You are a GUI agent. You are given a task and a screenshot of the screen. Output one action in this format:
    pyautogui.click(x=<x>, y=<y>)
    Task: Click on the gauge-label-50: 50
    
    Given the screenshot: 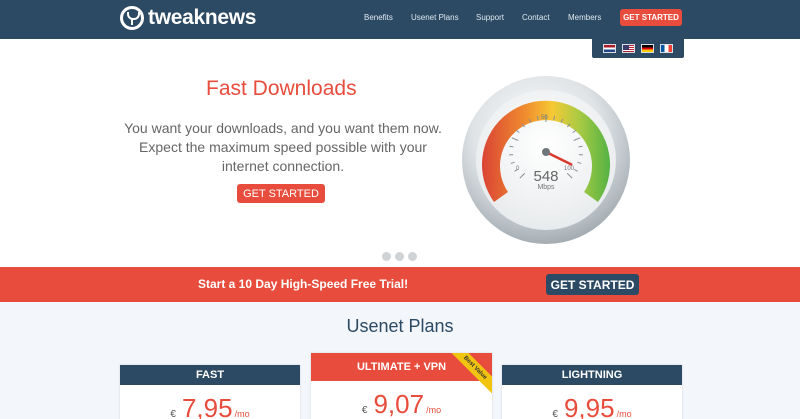 What is the action you would take?
    pyautogui.click(x=544, y=118)
    